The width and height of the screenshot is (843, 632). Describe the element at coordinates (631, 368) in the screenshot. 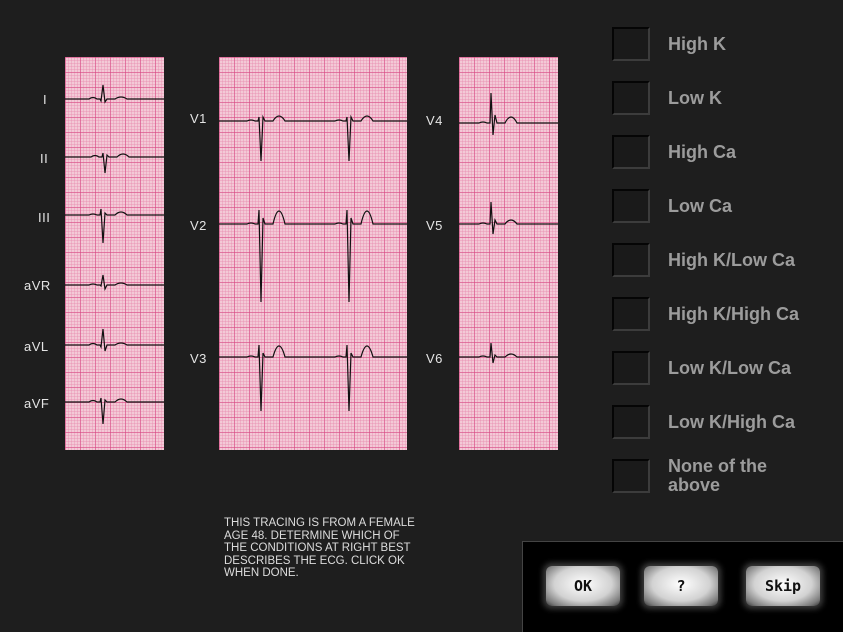

I see `checkbox-low-k-low-ca` at that location.